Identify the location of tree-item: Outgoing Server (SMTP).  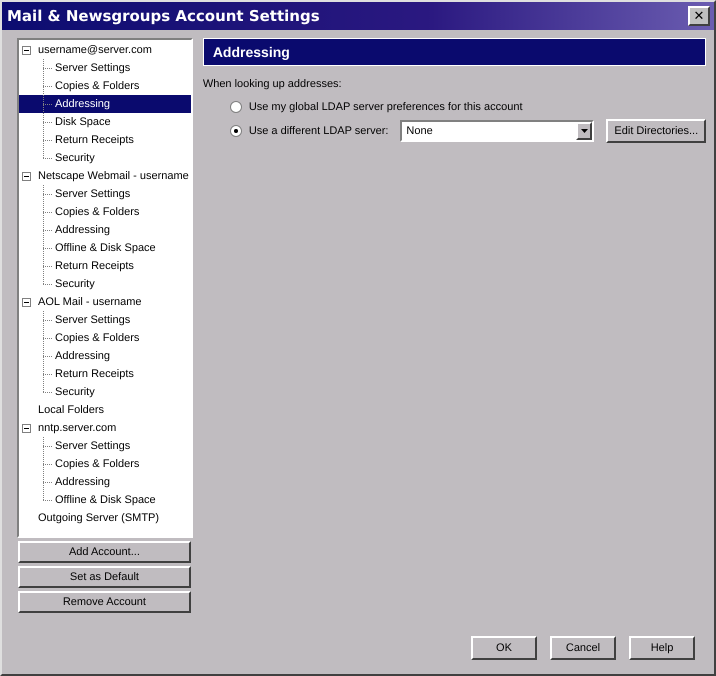
(99, 518).